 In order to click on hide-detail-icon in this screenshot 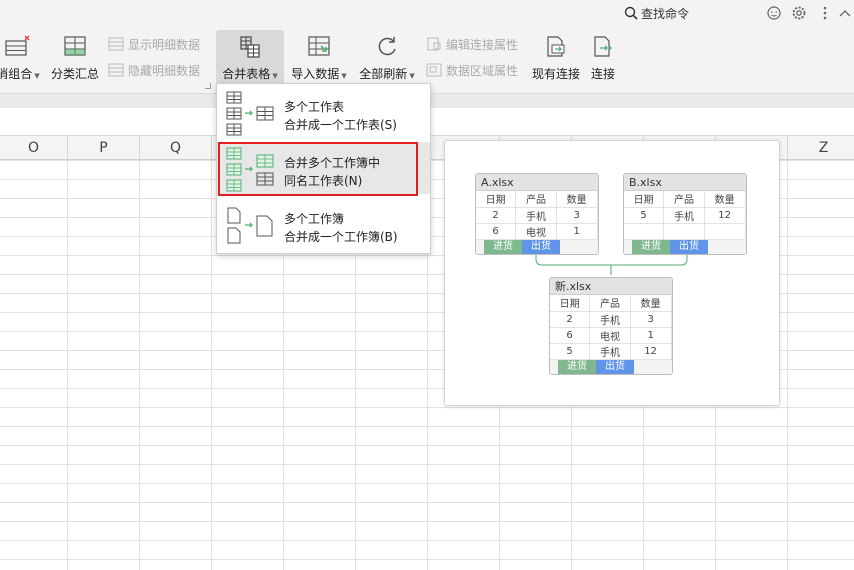, I will do `click(116, 70)`.